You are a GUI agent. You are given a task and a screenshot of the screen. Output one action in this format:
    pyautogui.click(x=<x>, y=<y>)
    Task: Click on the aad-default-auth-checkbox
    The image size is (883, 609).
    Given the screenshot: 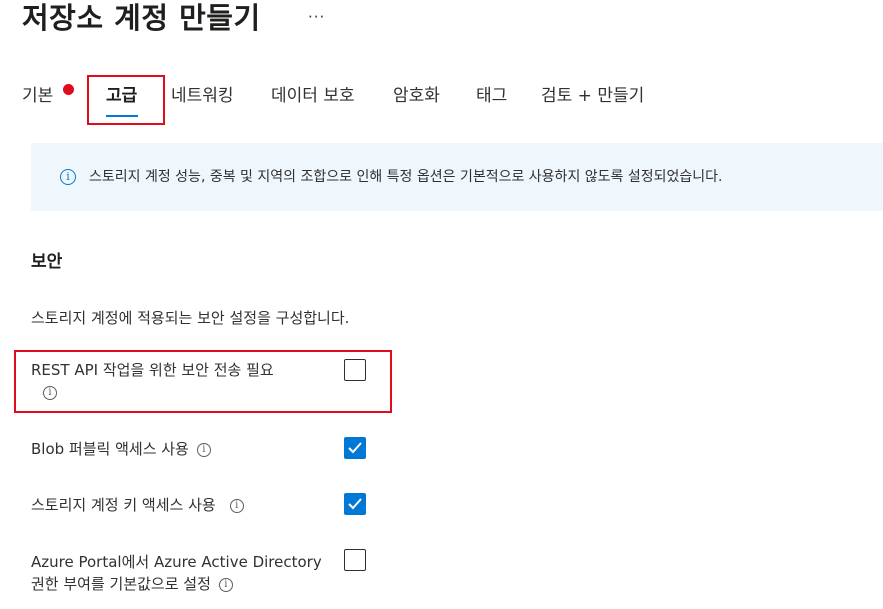 What is the action you would take?
    pyautogui.click(x=355, y=560)
    